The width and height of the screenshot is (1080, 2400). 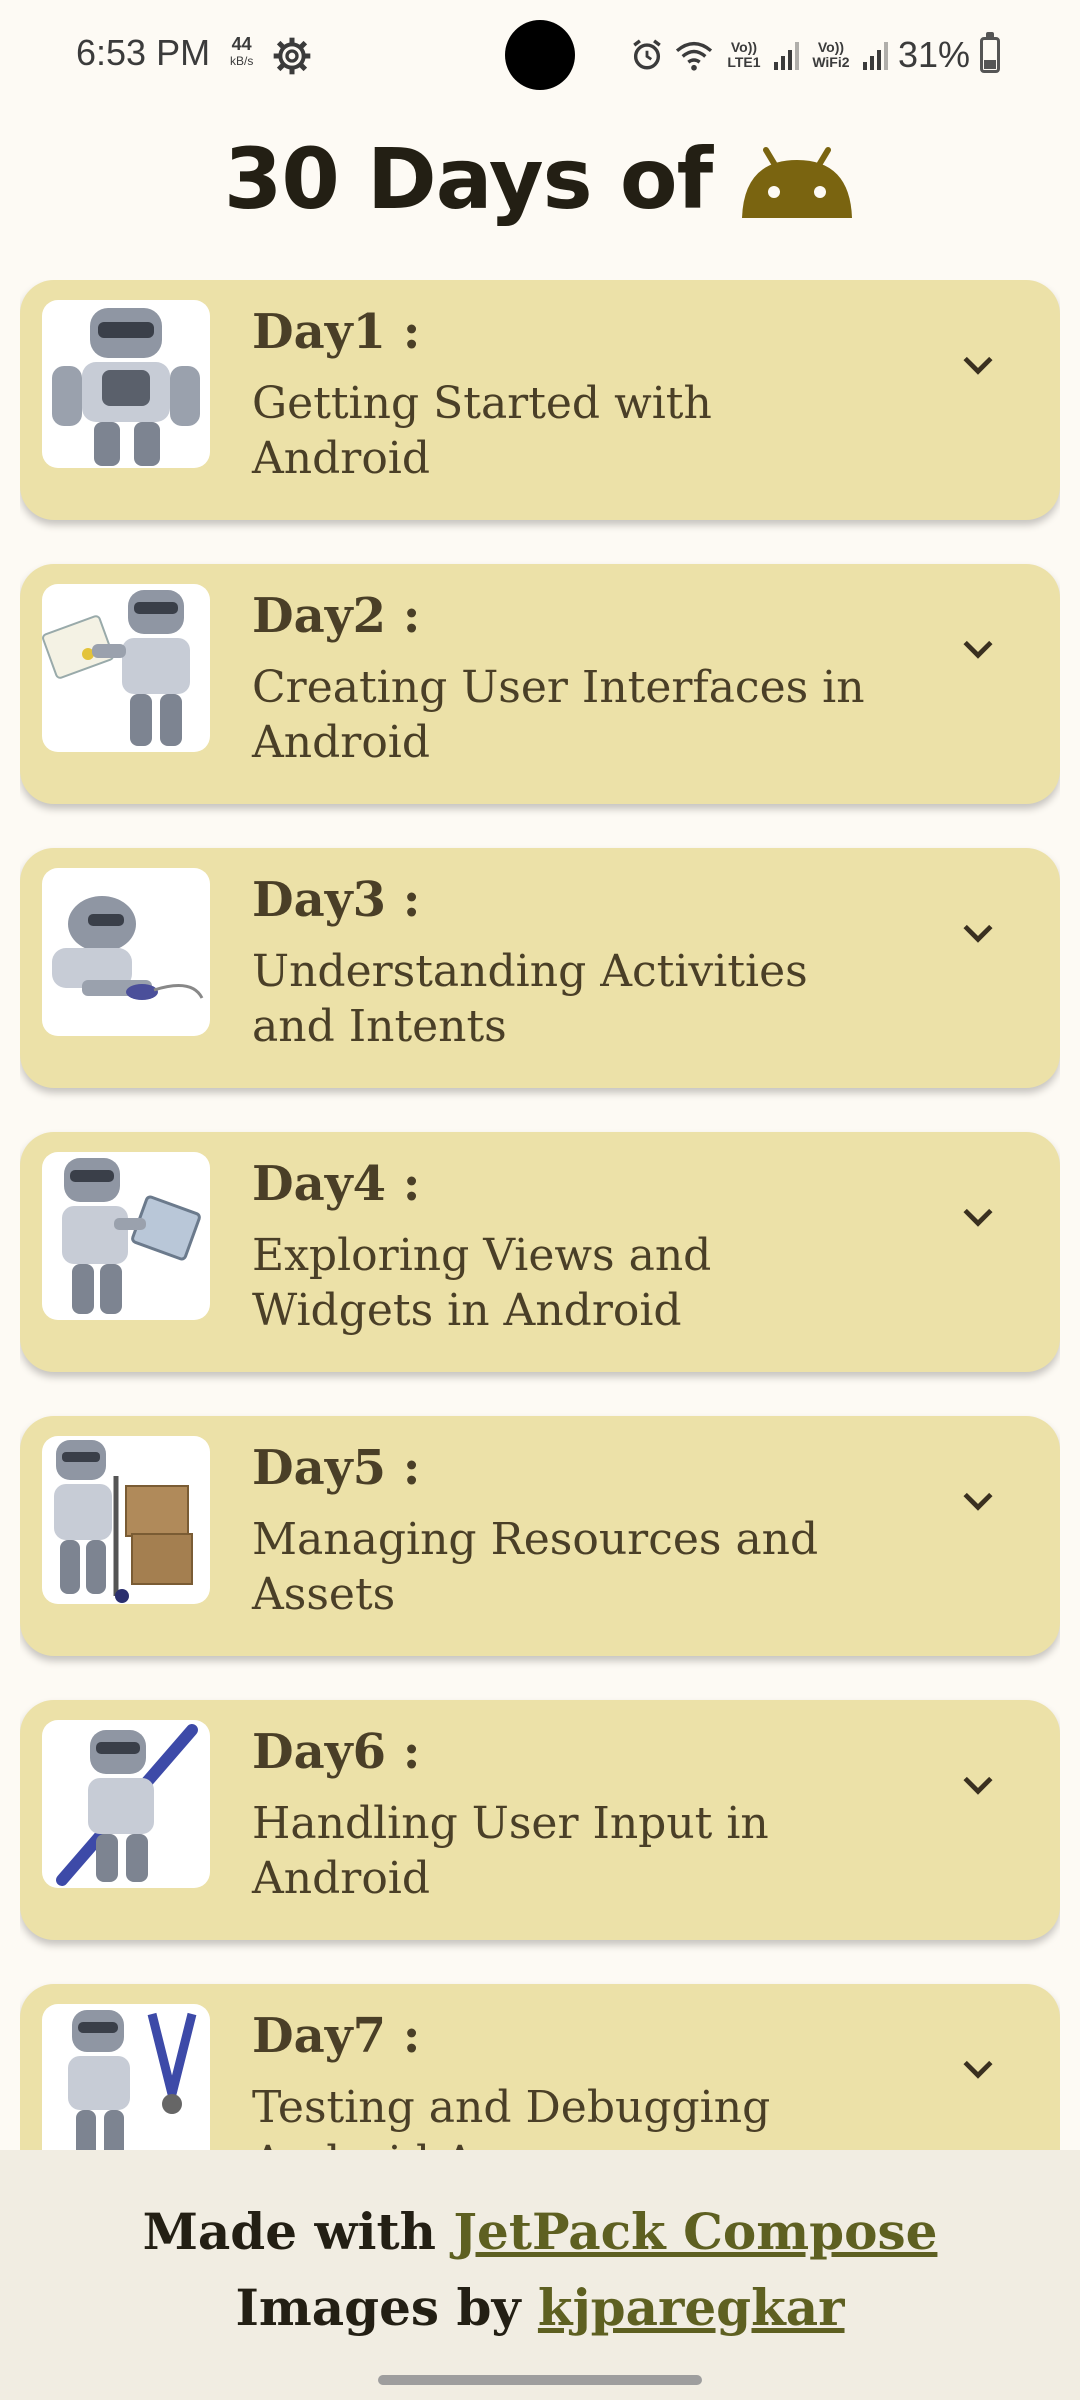 I want to click on day-card: Day1 : Getting Started with Android, so click(x=540, y=400).